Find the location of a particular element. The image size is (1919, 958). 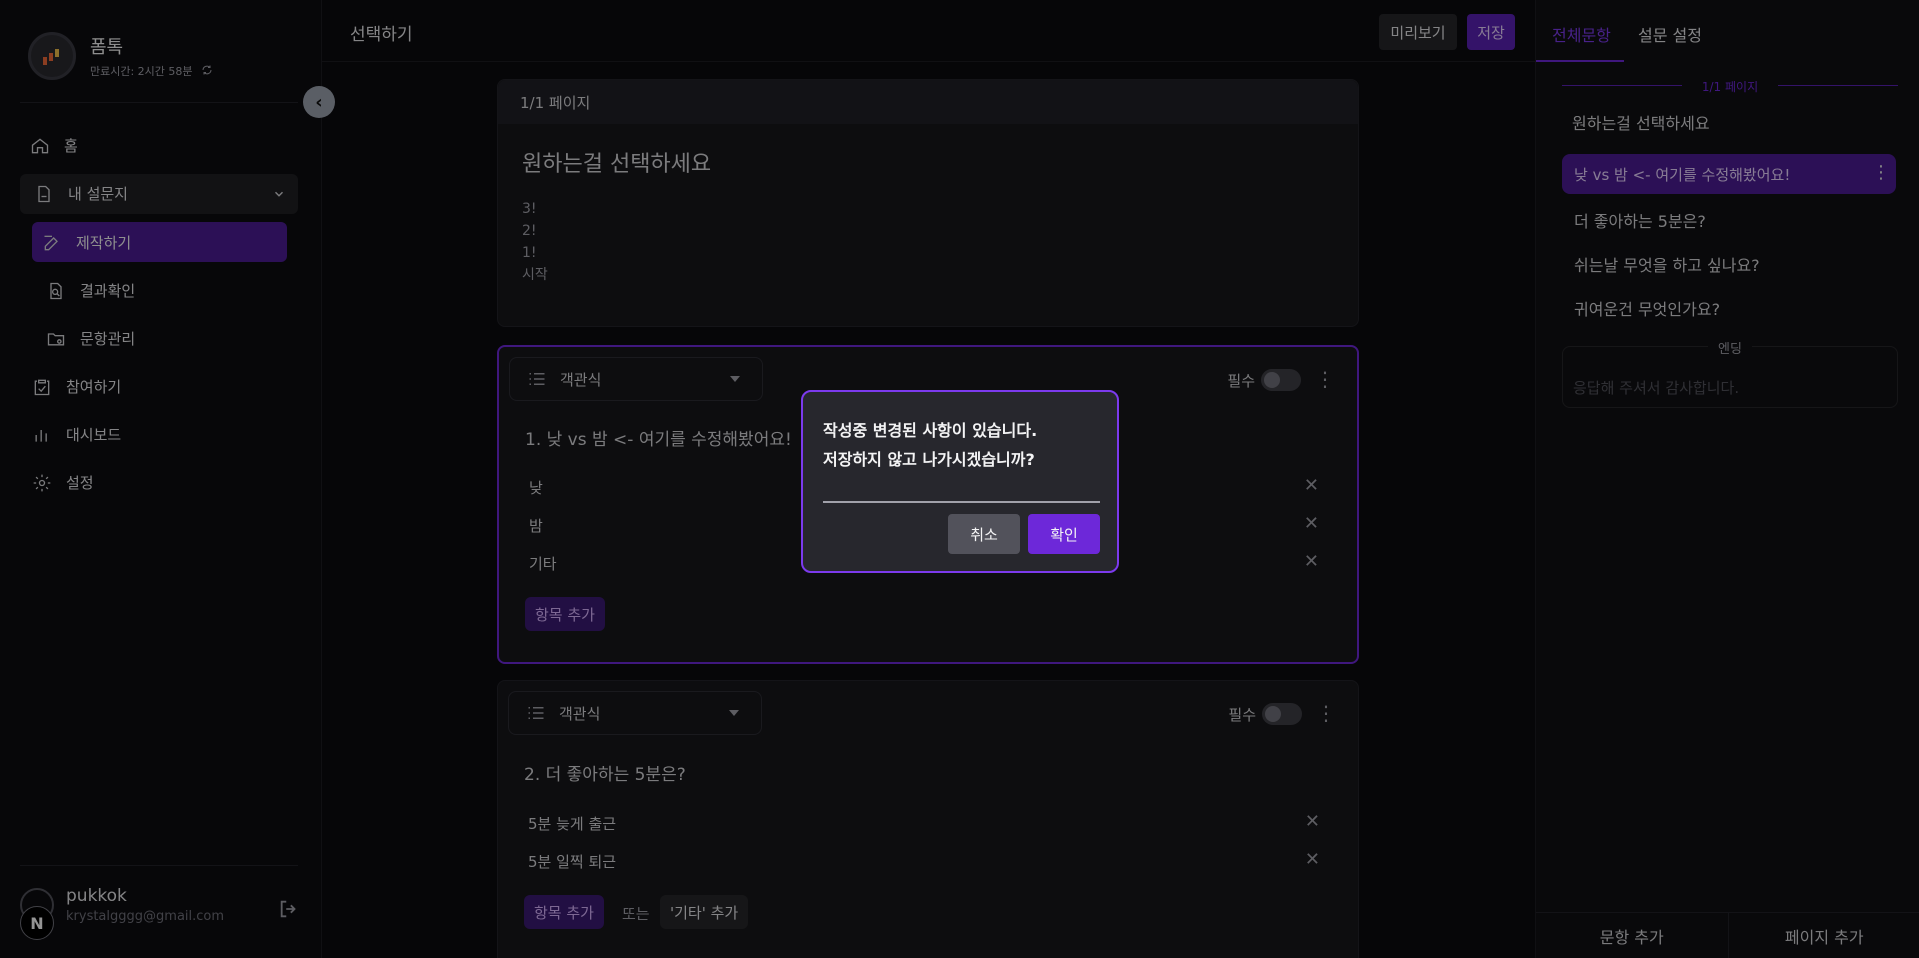

dialog-message-line: 작성중 변경된 사항이 있습니다. is located at coordinates (930, 430).